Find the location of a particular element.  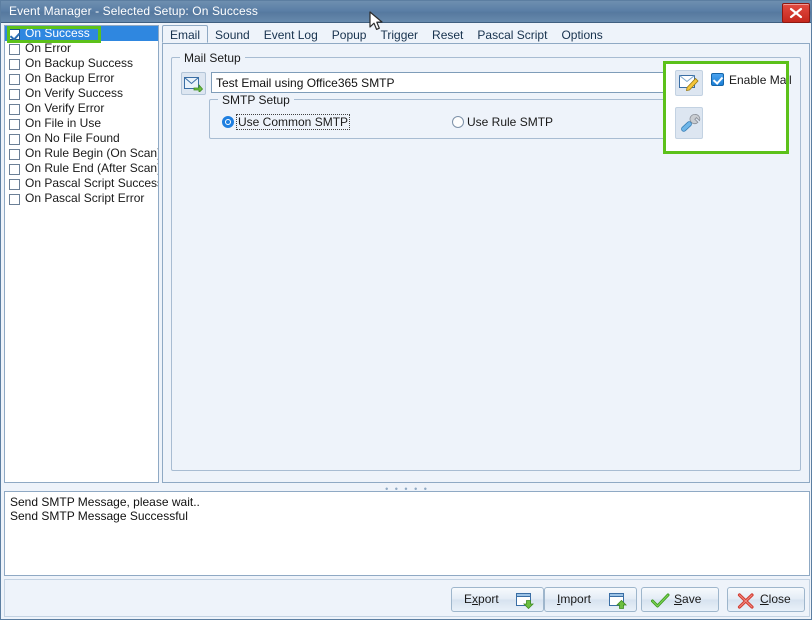

event-list-item: On Verify Success is located at coordinates (81, 93).